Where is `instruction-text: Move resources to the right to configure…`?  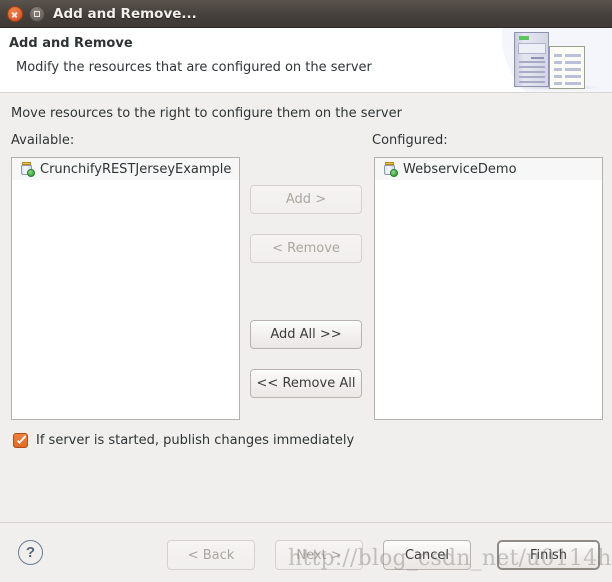 instruction-text: Move resources to the right to configure… is located at coordinates (206, 113).